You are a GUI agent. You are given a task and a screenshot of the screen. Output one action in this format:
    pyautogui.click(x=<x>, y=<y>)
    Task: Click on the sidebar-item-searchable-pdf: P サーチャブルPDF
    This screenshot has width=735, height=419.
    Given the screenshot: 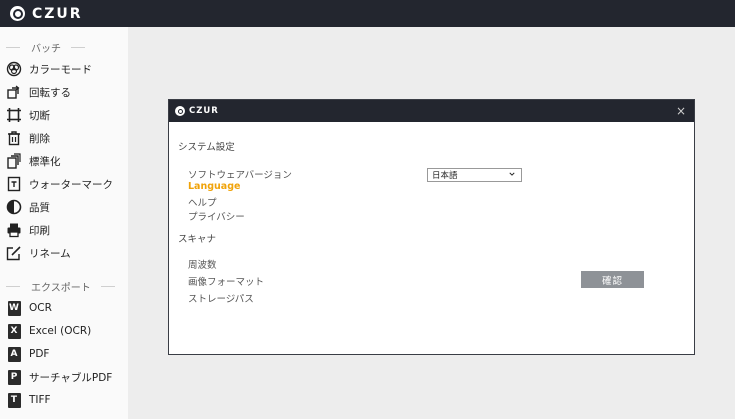 What is the action you would take?
    pyautogui.click(x=59, y=377)
    